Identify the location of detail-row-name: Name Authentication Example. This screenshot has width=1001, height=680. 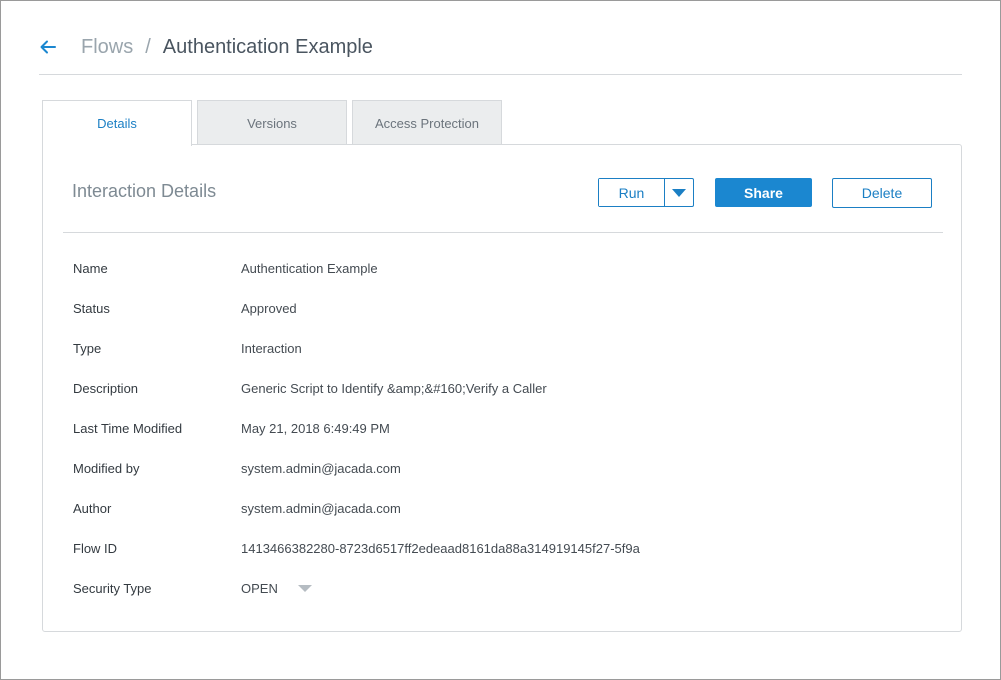
(503, 268).